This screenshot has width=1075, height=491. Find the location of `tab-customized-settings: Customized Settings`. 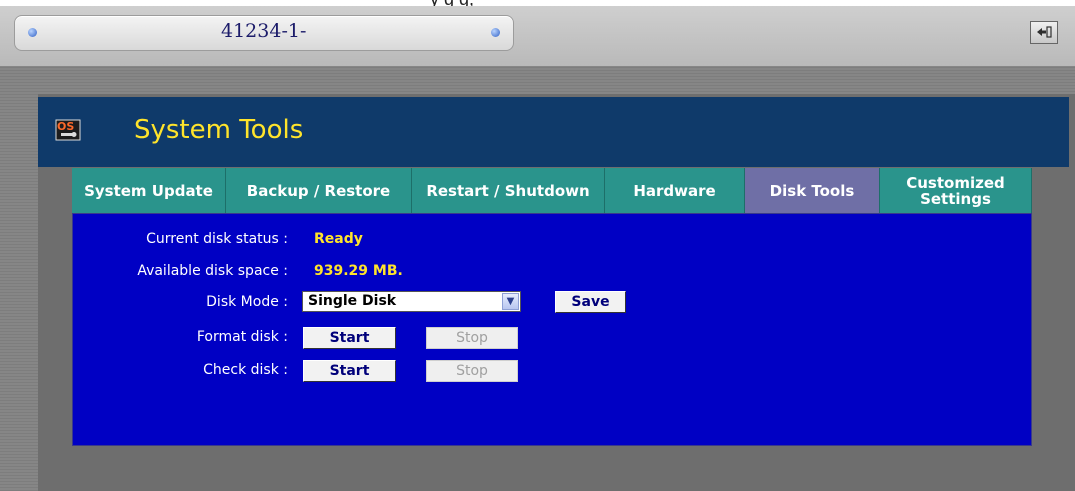

tab-customized-settings: Customized Settings is located at coordinates (956, 190).